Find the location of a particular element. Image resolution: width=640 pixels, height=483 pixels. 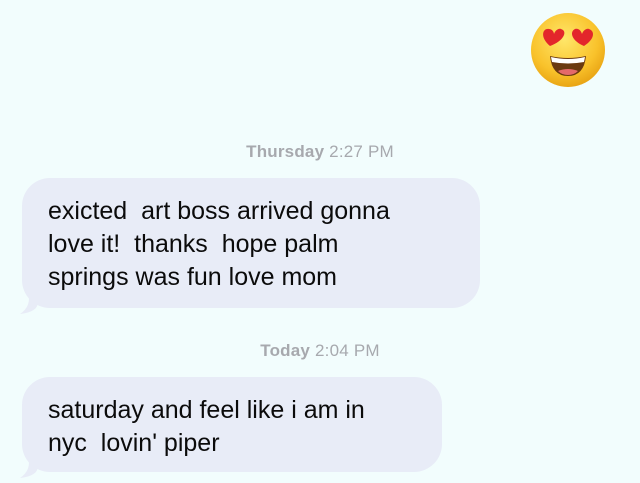

message-line: nyc lovin' piper is located at coordinates (134, 443).